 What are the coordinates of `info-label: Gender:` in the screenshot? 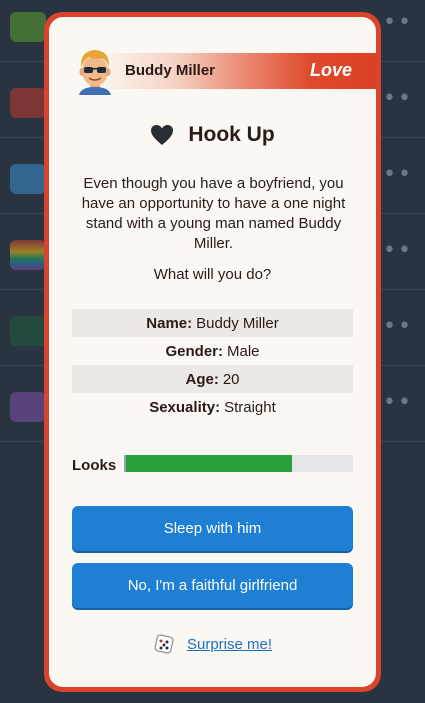 It's located at (194, 351).